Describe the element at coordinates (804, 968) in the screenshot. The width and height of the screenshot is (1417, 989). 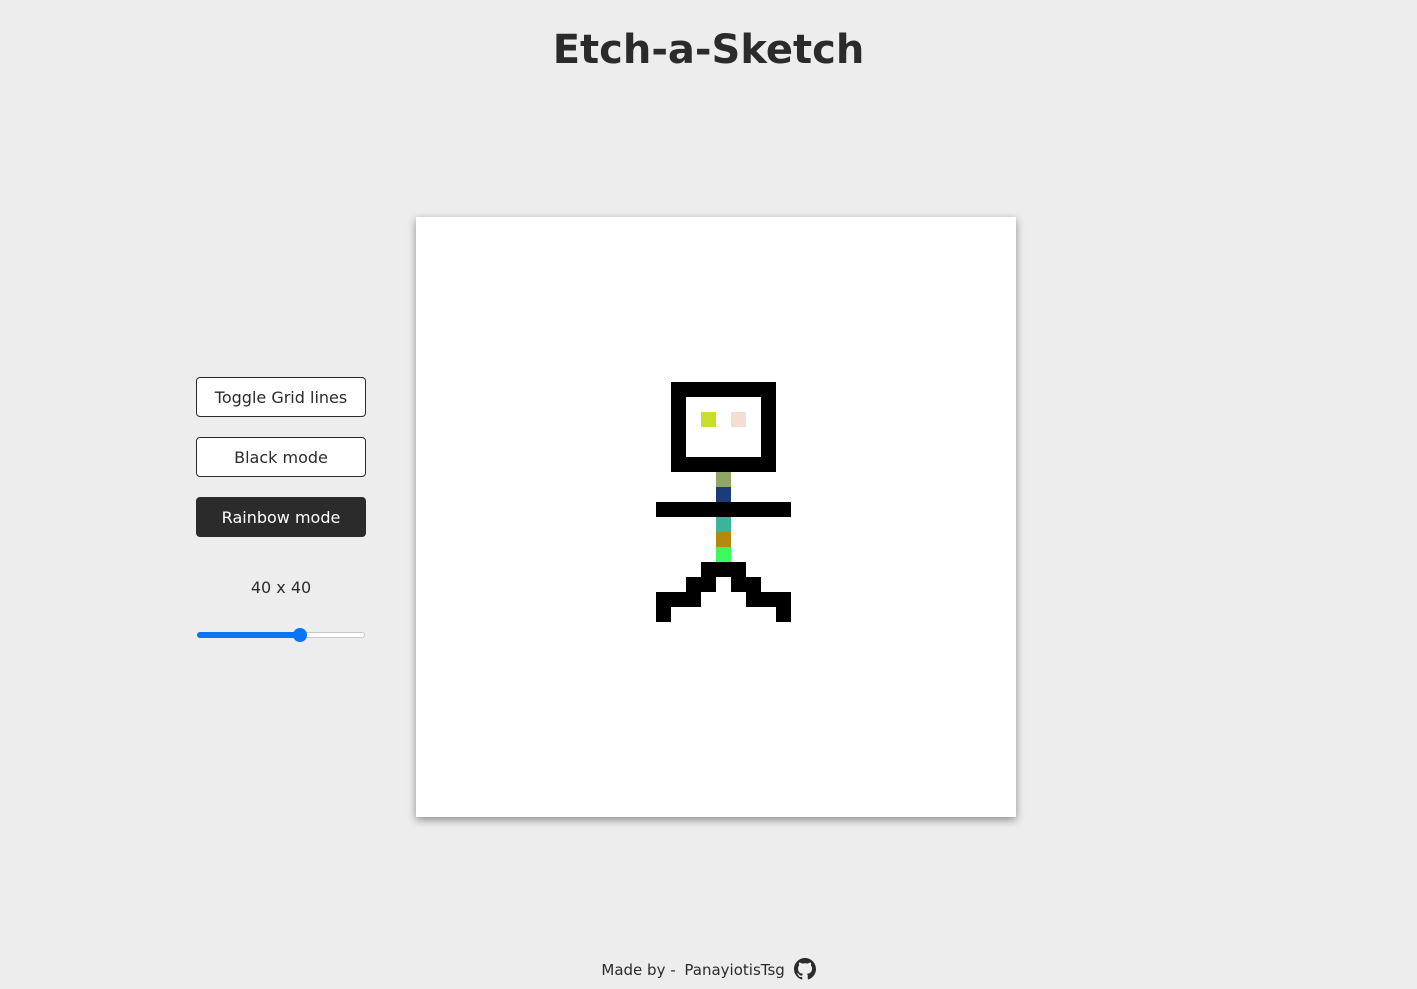
I see `github-icon` at that location.